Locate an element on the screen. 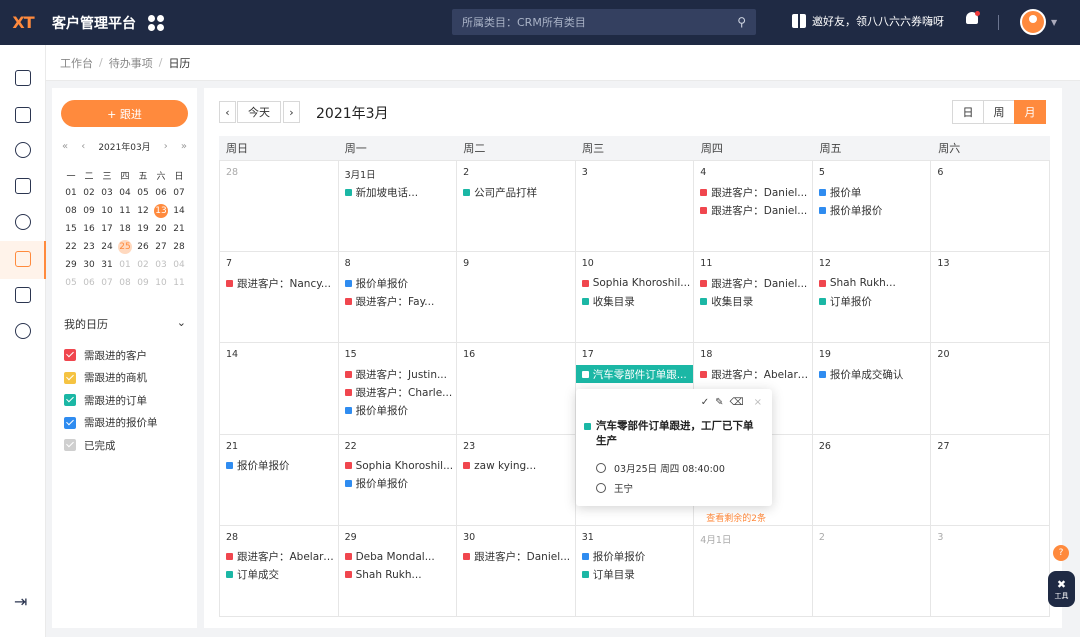  mini-day: 20 is located at coordinates (161, 229).